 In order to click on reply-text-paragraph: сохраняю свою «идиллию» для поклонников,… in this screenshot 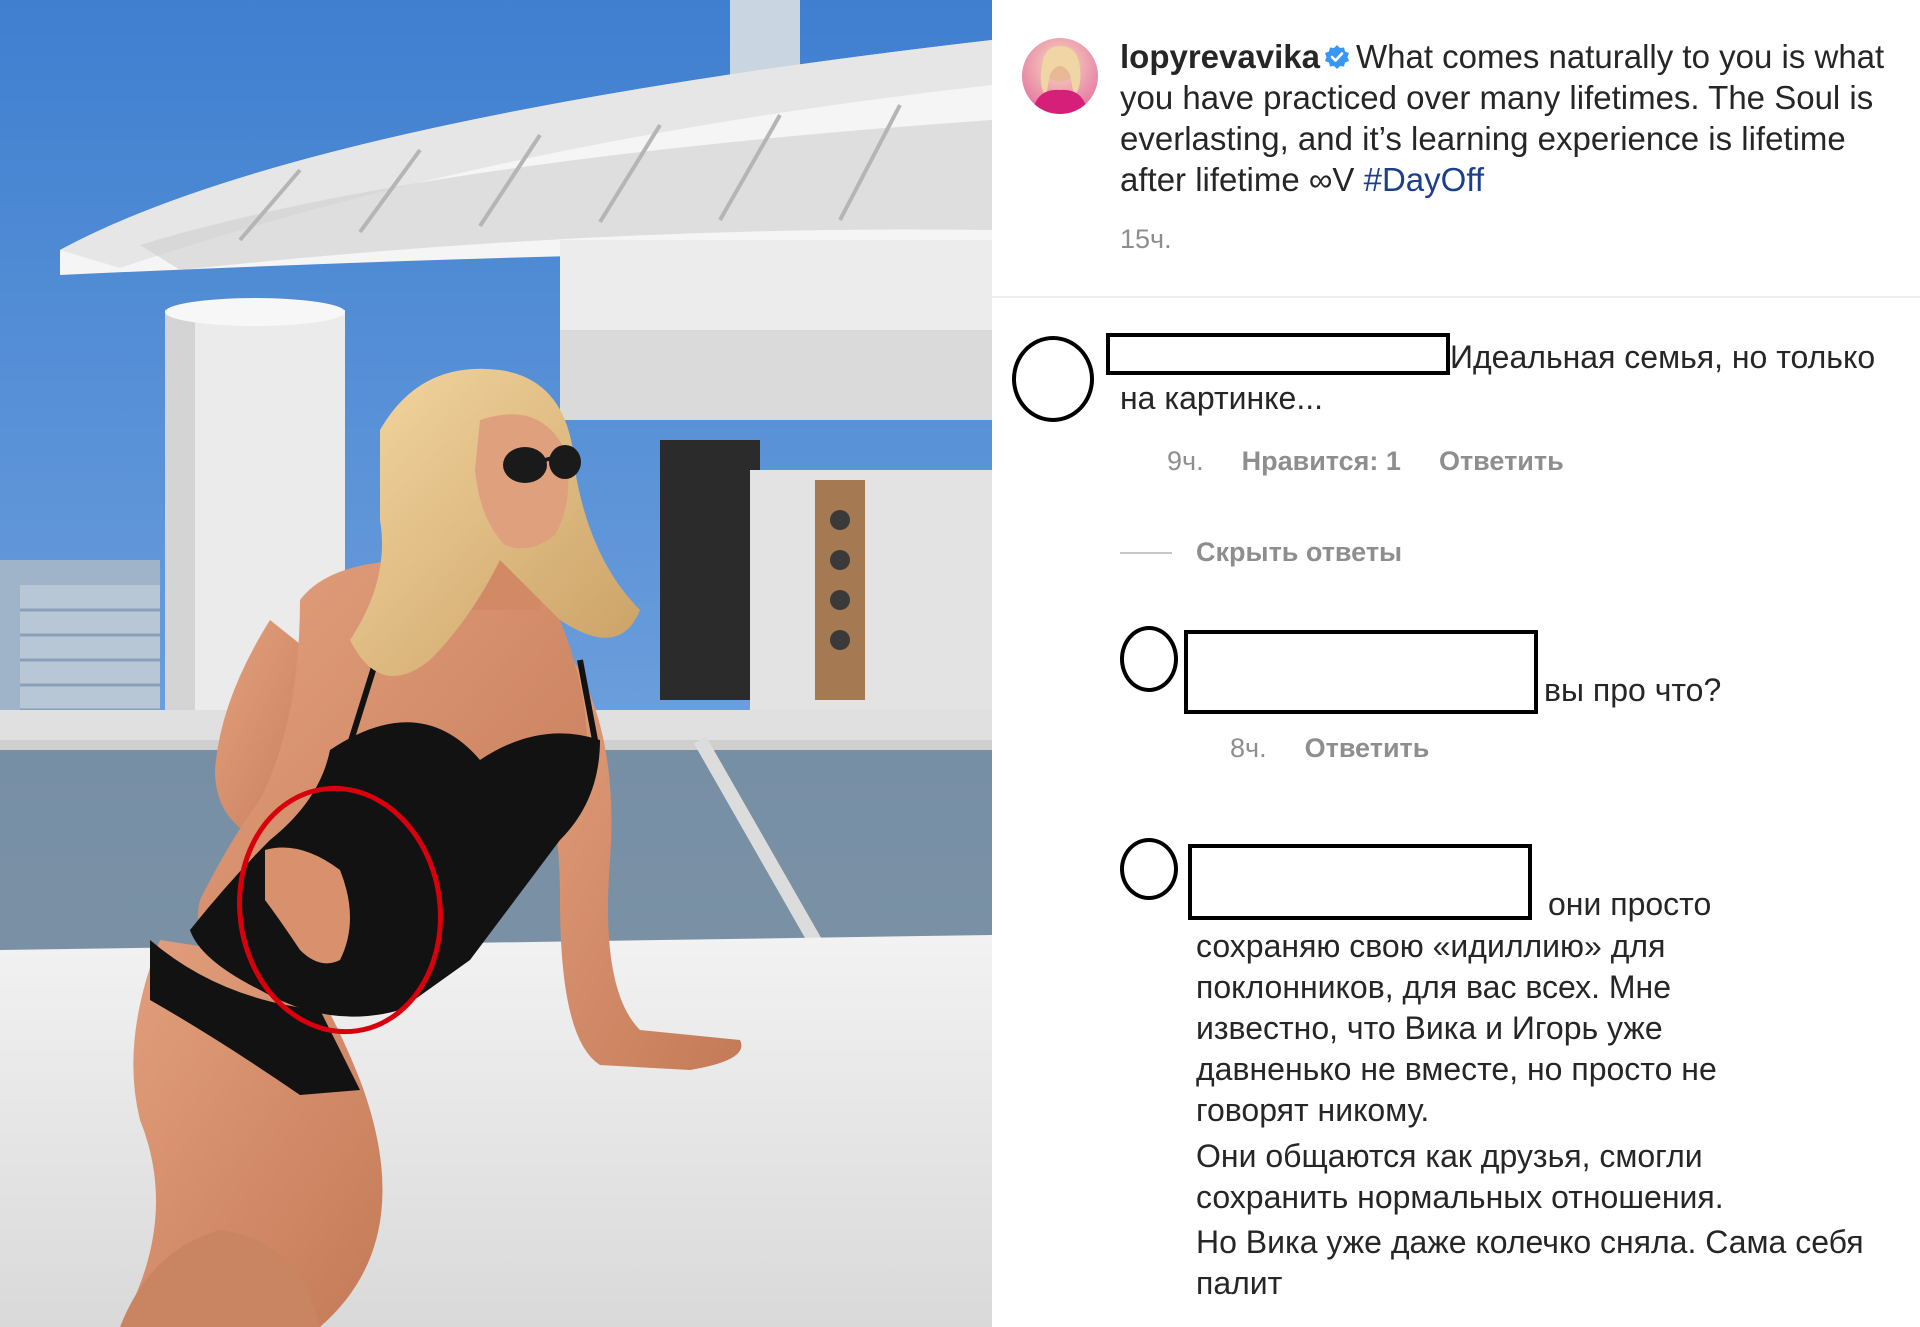, I will do `click(1456, 1028)`.